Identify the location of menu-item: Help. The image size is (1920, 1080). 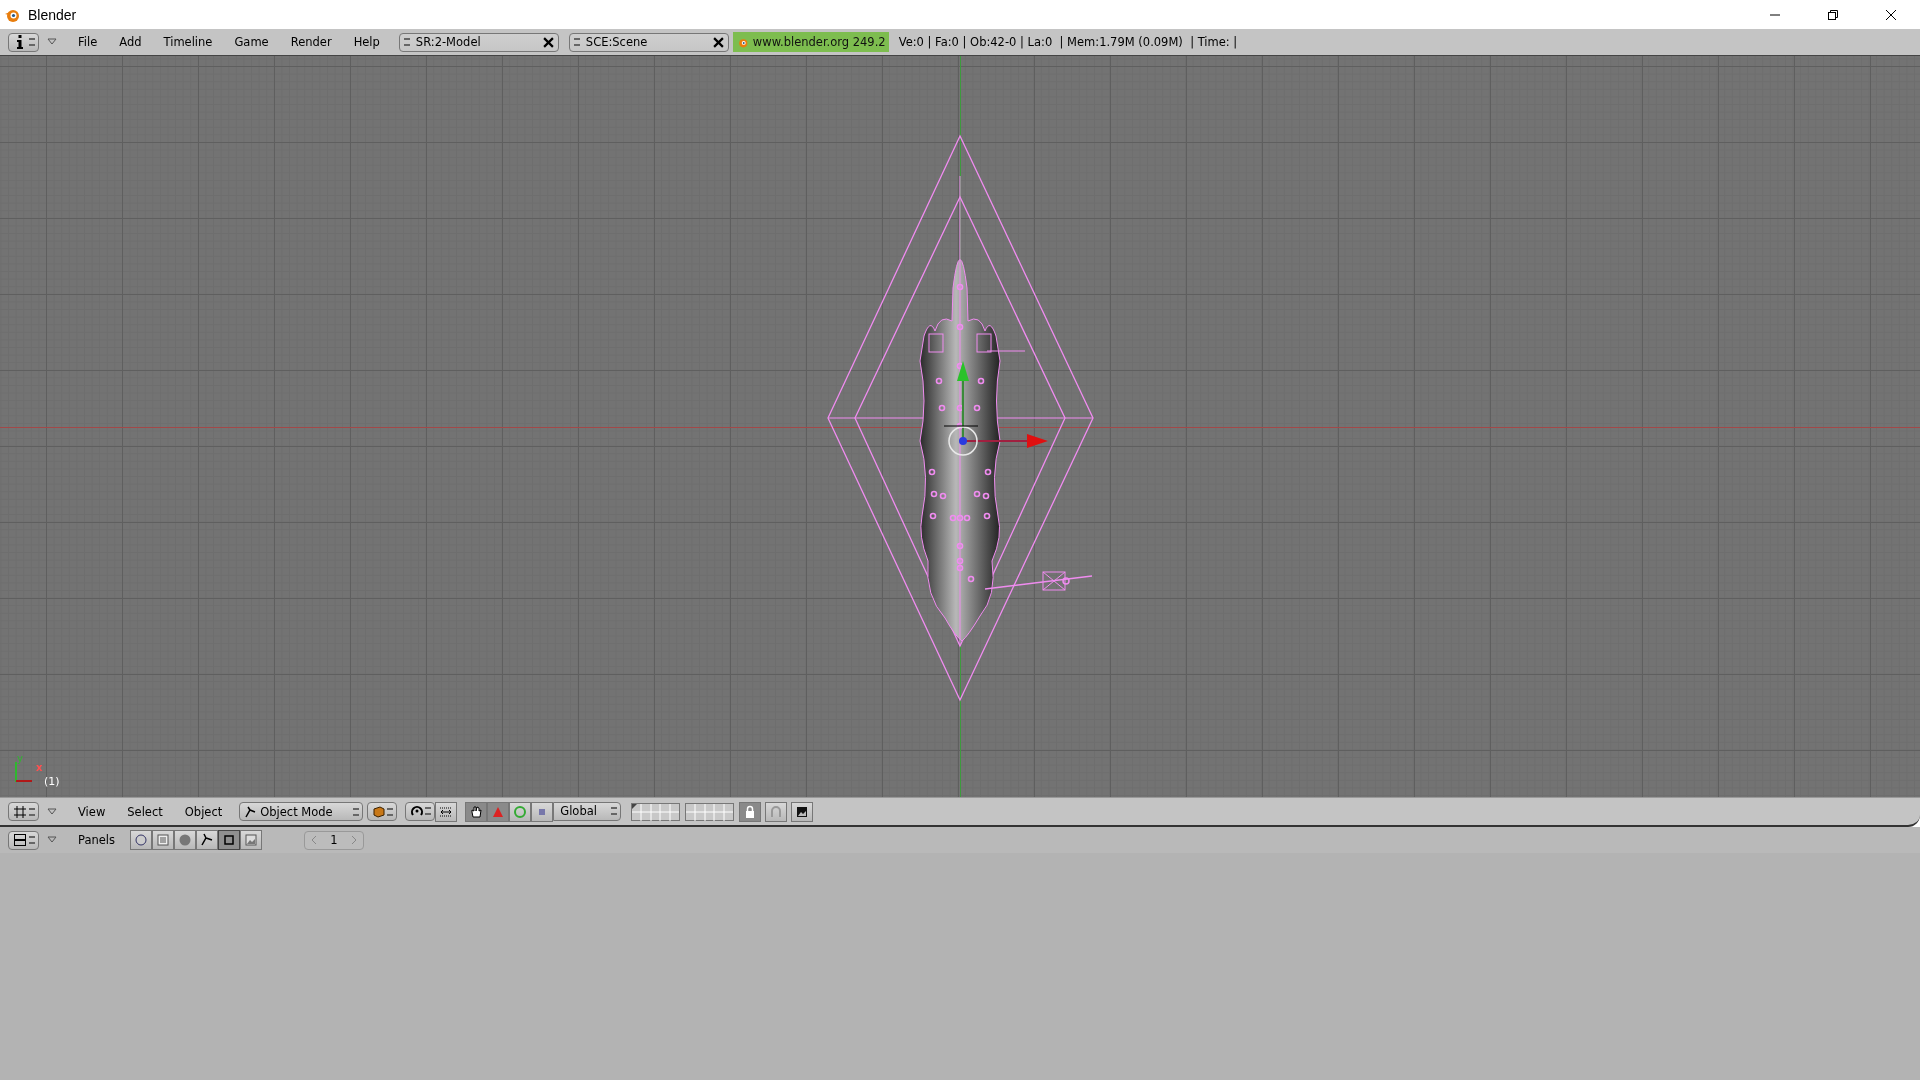
(366, 42).